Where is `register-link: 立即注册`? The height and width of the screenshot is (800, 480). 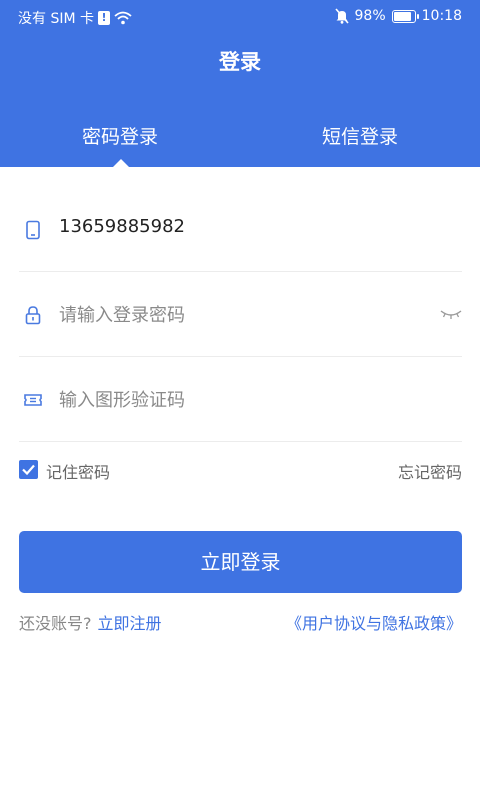
register-link: 立即注册 is located at coordinates (130, 623).